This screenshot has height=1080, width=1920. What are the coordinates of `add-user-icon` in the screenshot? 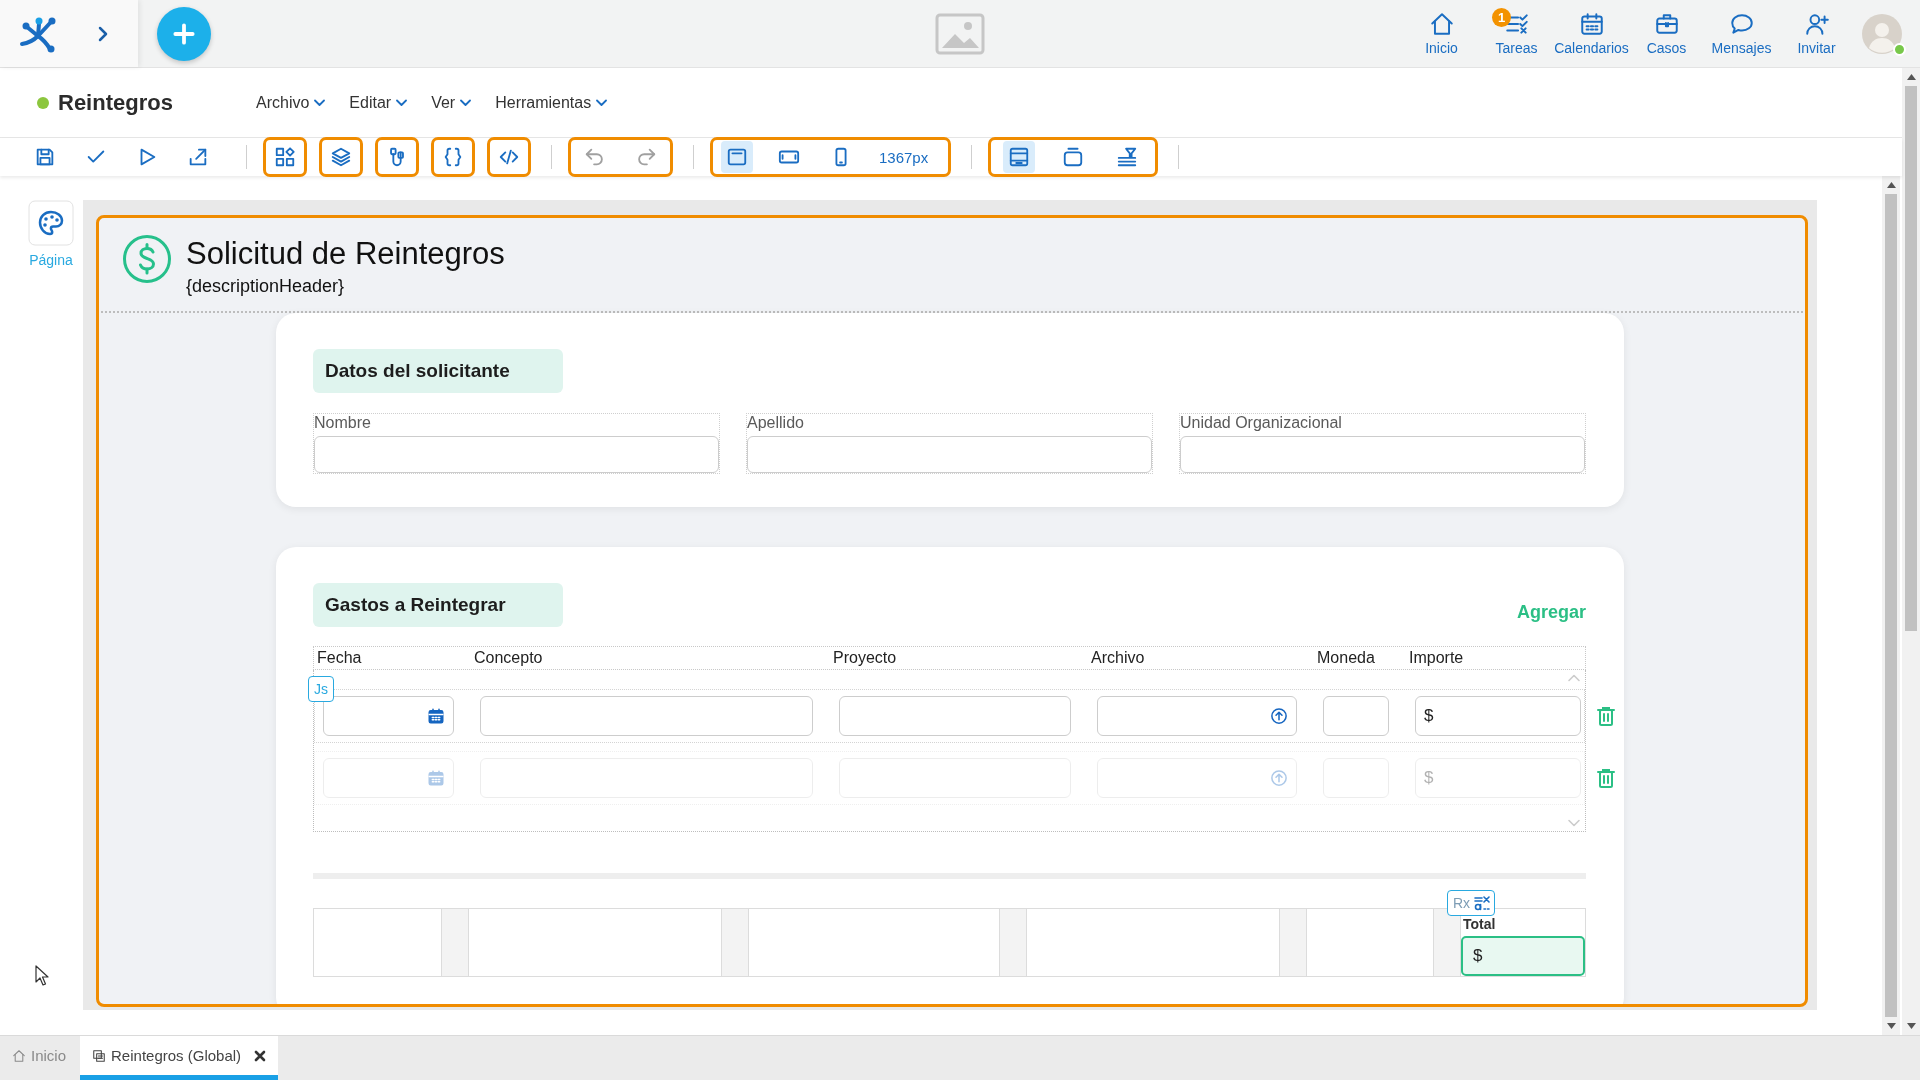 It's located at (1816, 24).